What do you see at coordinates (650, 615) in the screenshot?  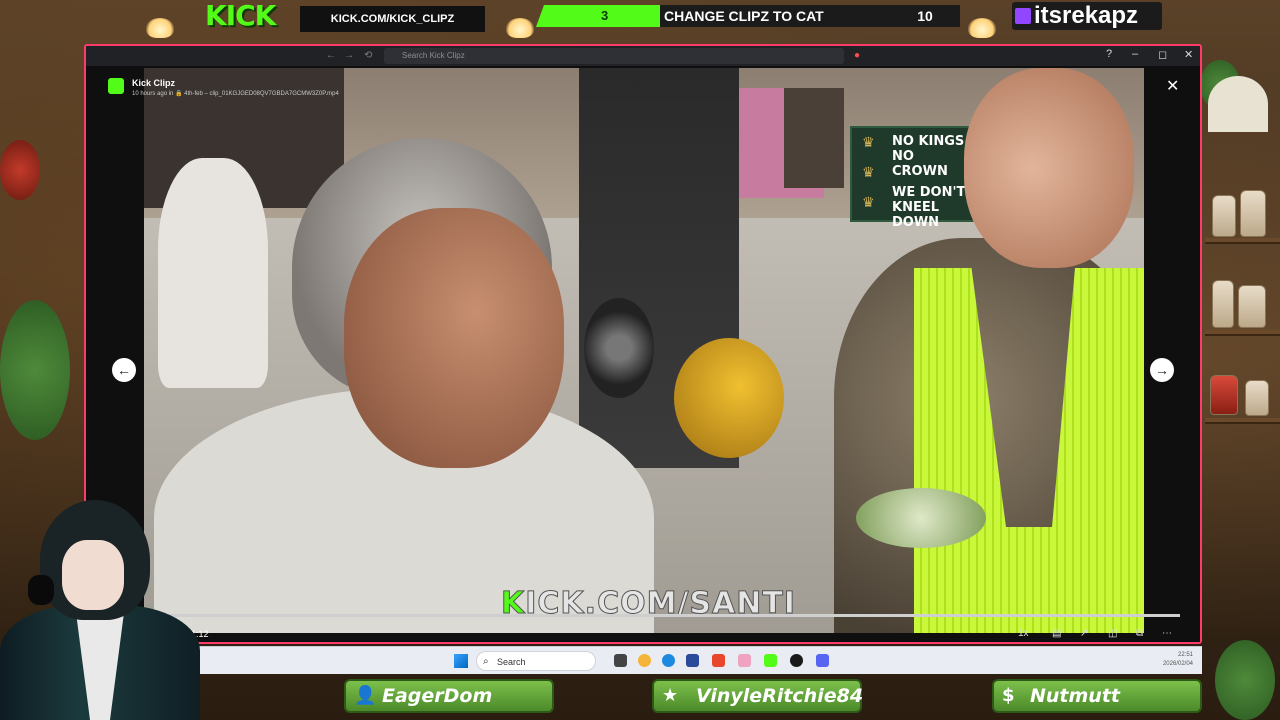 I see `seek-bar` at bounding box center [650, 615].